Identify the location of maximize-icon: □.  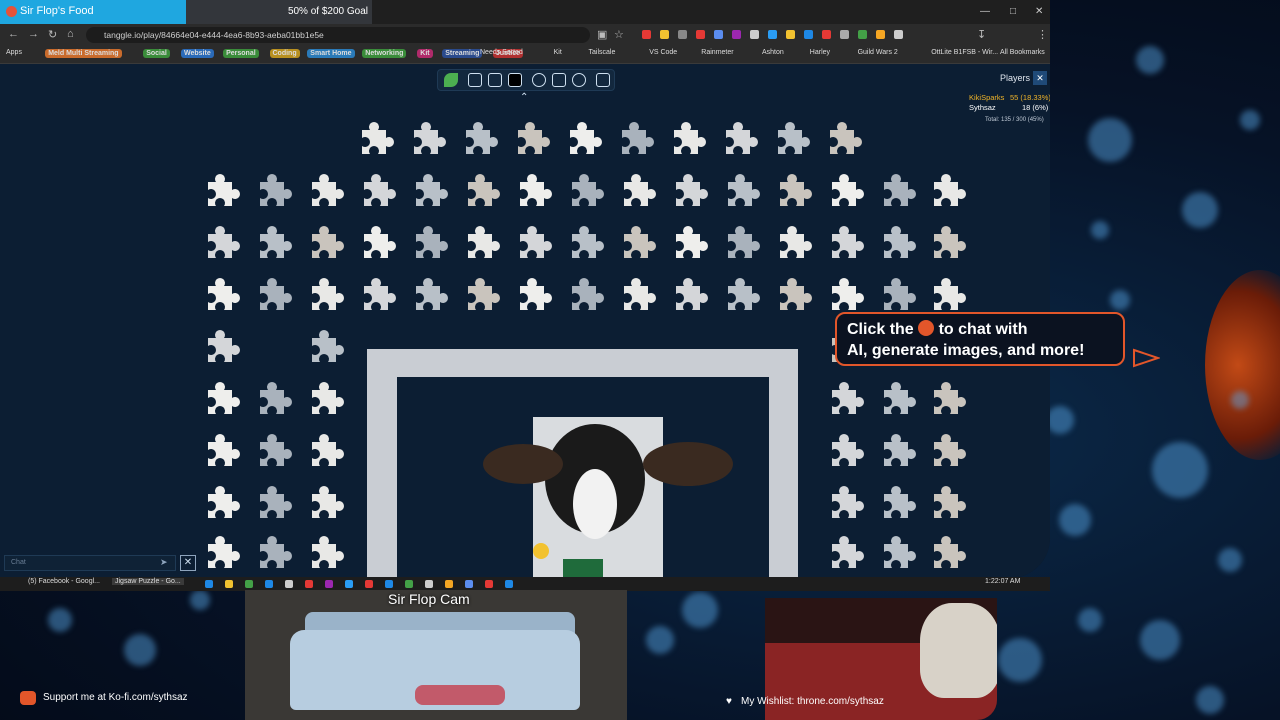
(1013, 11).